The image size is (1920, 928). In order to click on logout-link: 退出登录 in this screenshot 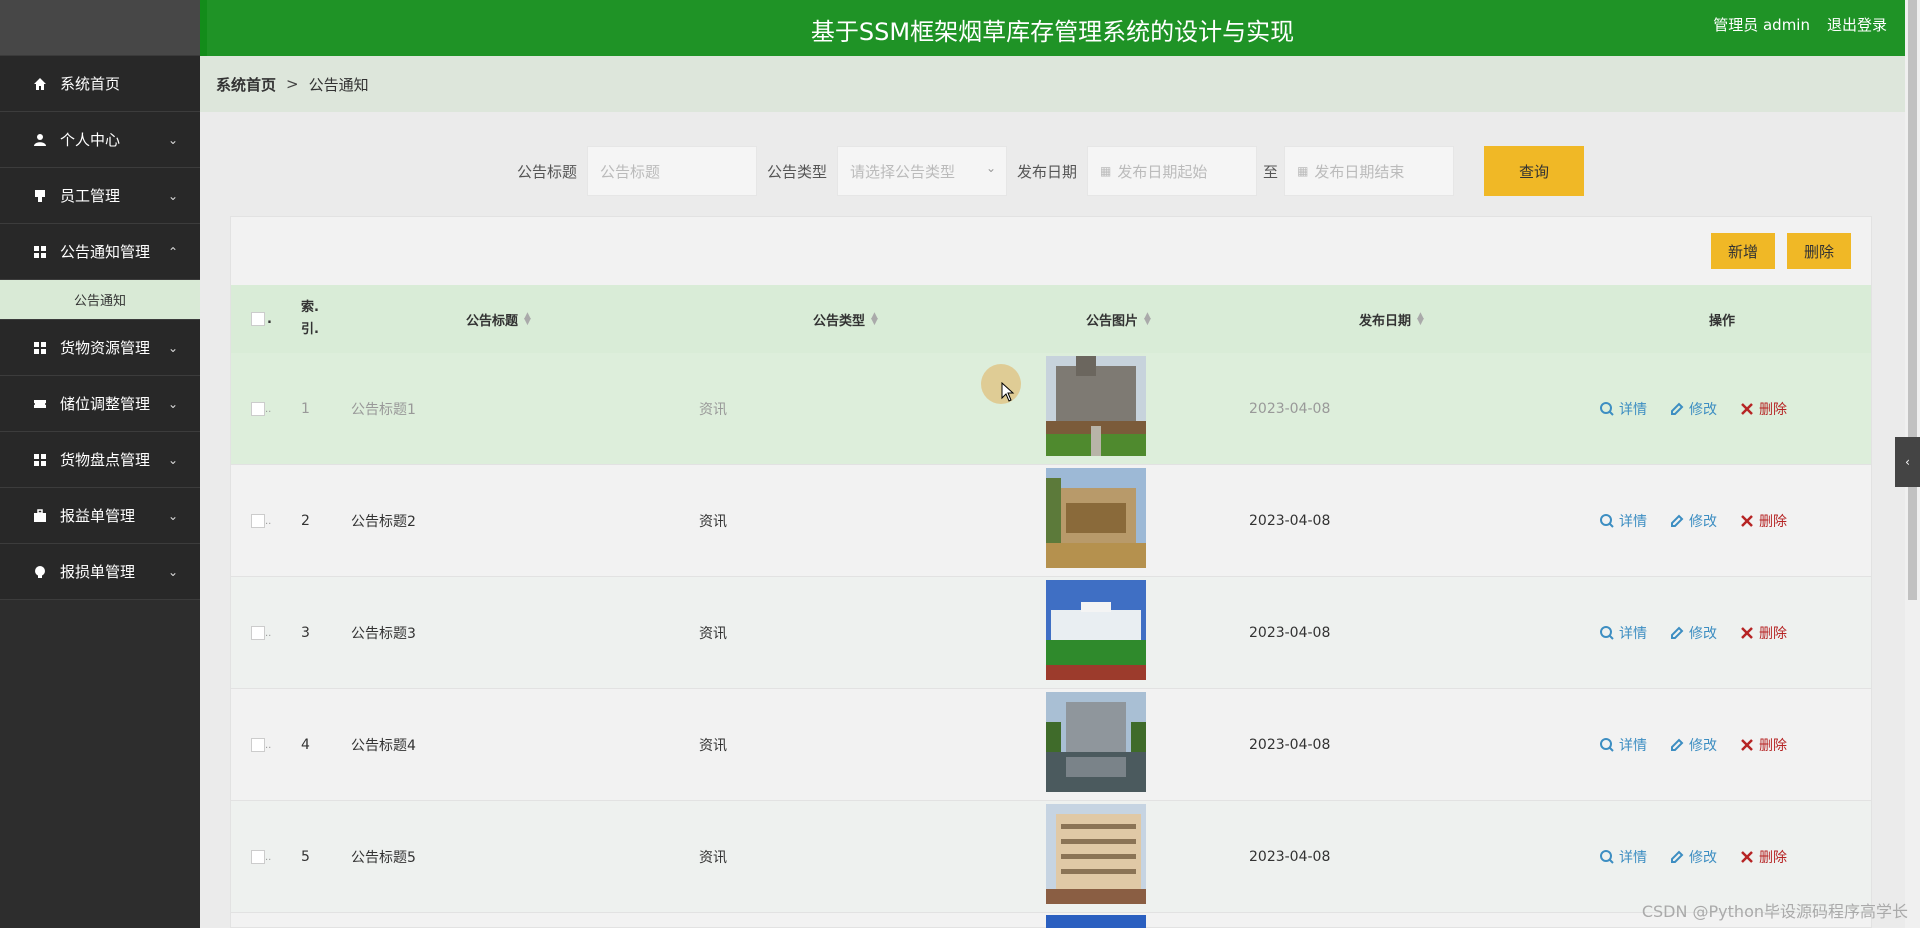, I will do `click(1857, 24)`.